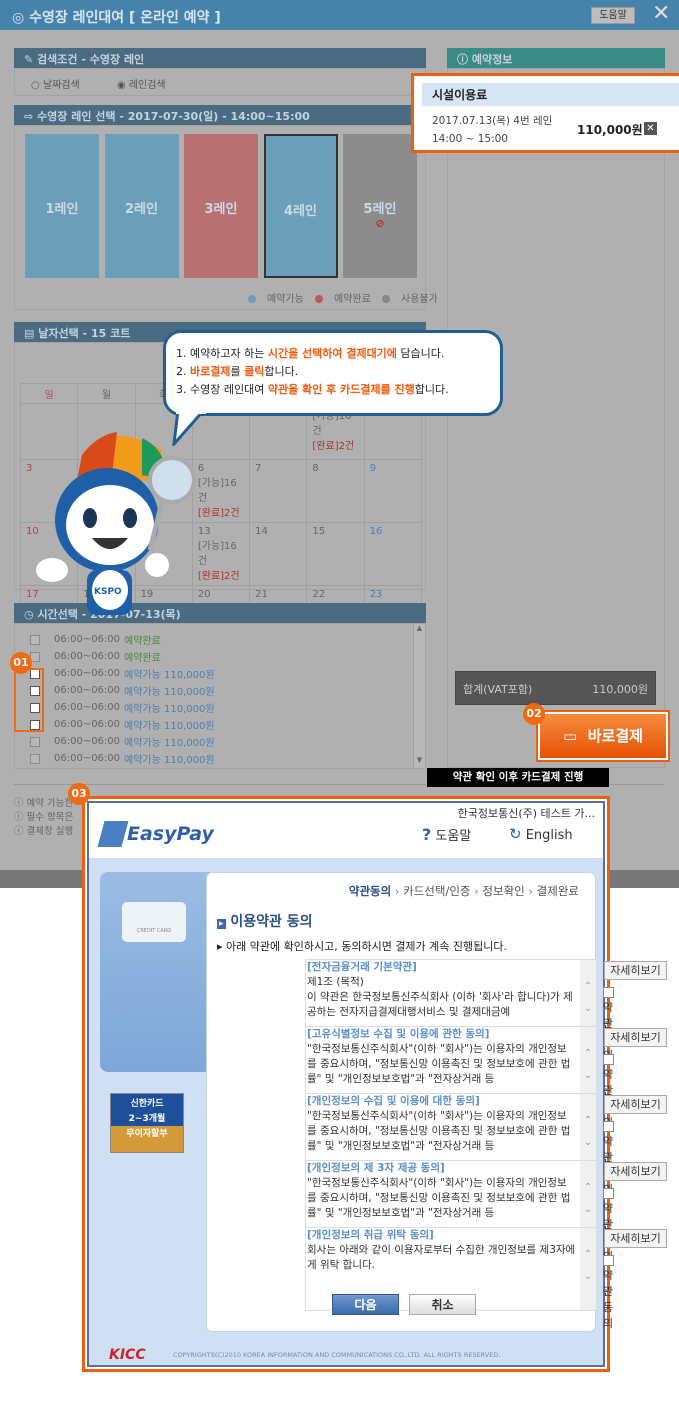 The image size is (679, 1407). What do you see at coordinates (62, 206) in the screenshot?
I see `lane-1: 1레인` at bounding box center [62, 206].